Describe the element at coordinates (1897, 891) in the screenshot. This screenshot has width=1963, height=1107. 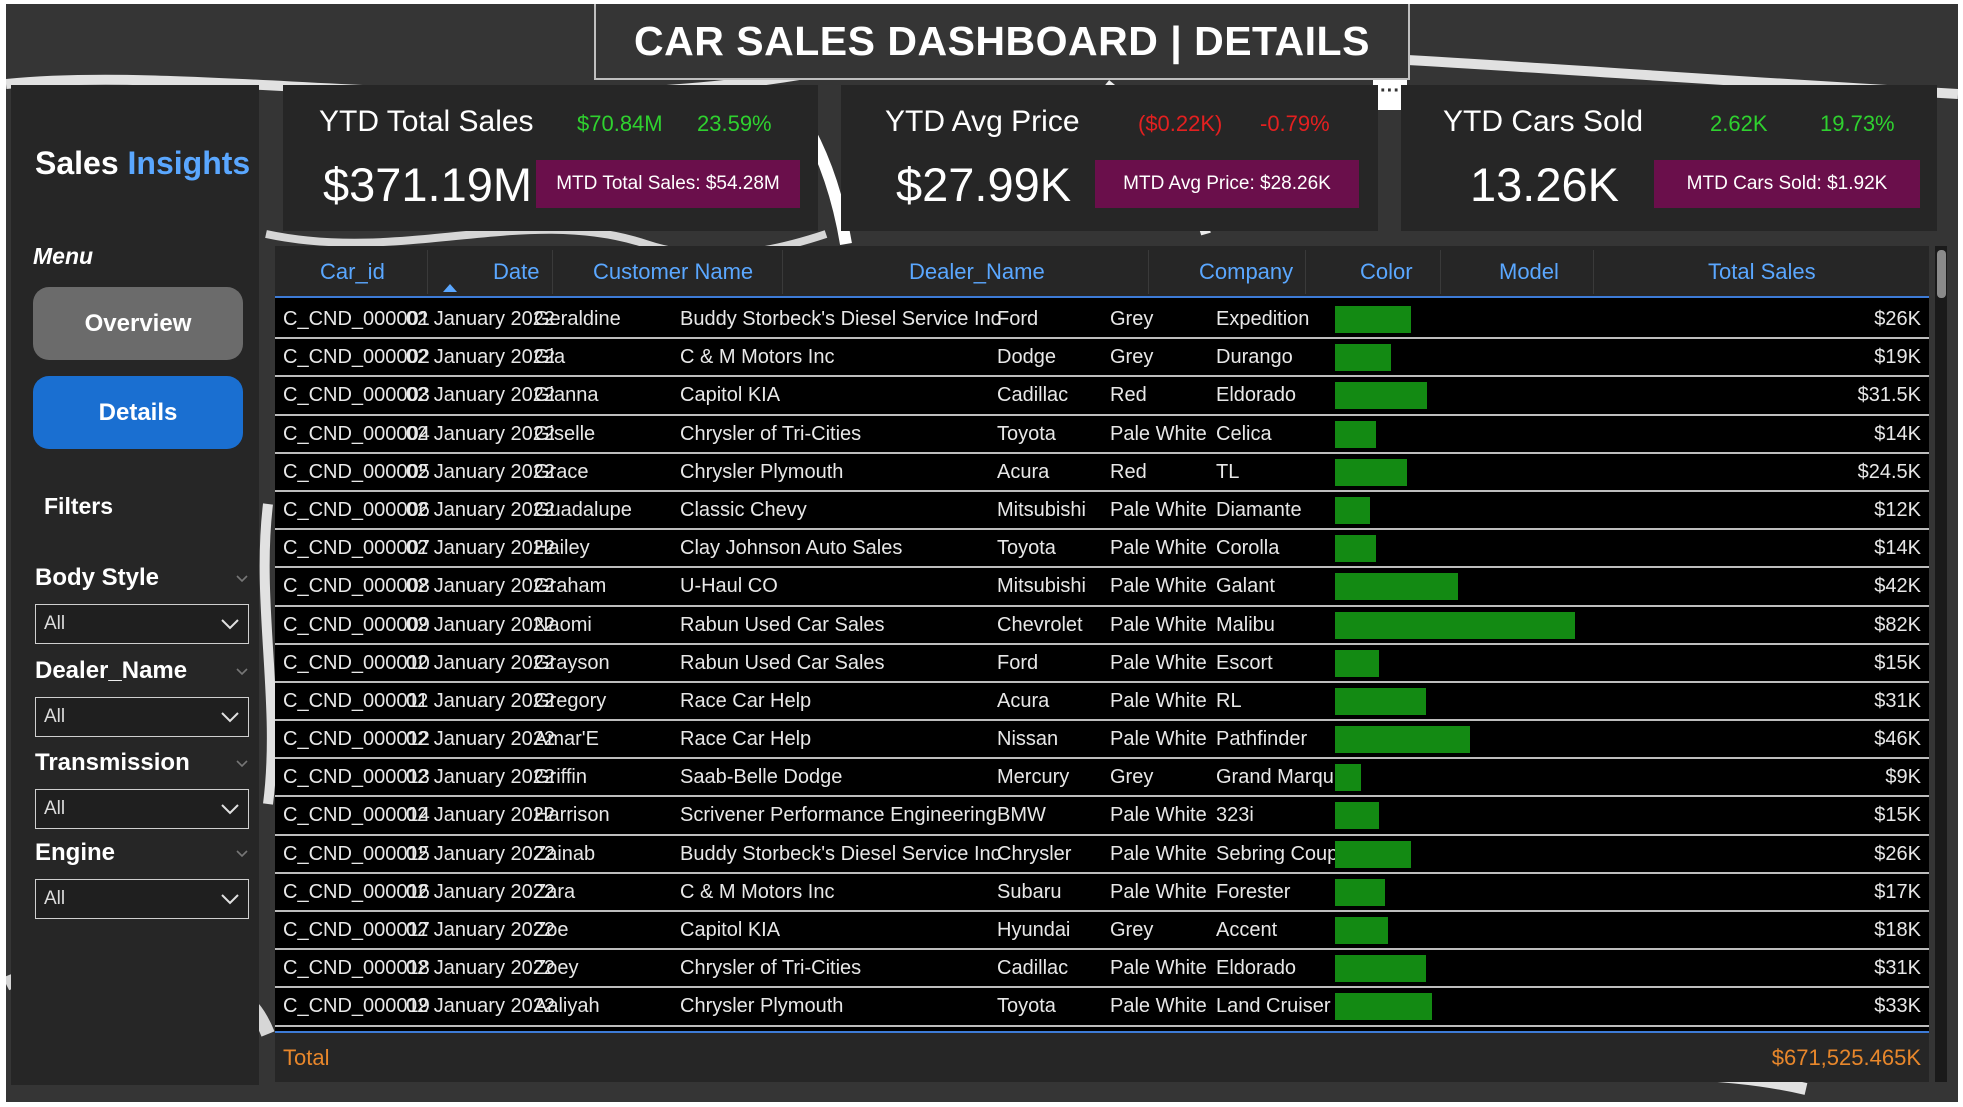
I see `cell-total-sales: $17K` at that location.